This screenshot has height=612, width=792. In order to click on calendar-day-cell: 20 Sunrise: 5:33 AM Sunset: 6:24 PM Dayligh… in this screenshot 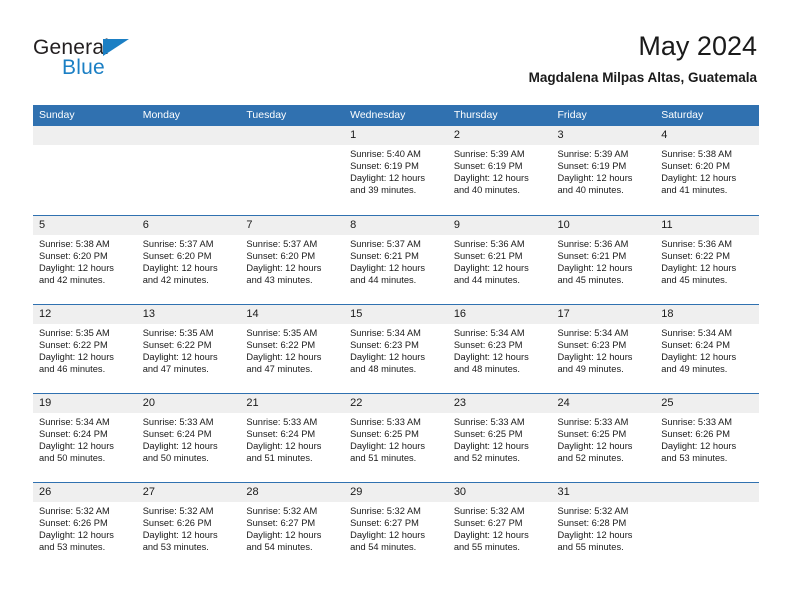, I will do `click(188, 438)`.